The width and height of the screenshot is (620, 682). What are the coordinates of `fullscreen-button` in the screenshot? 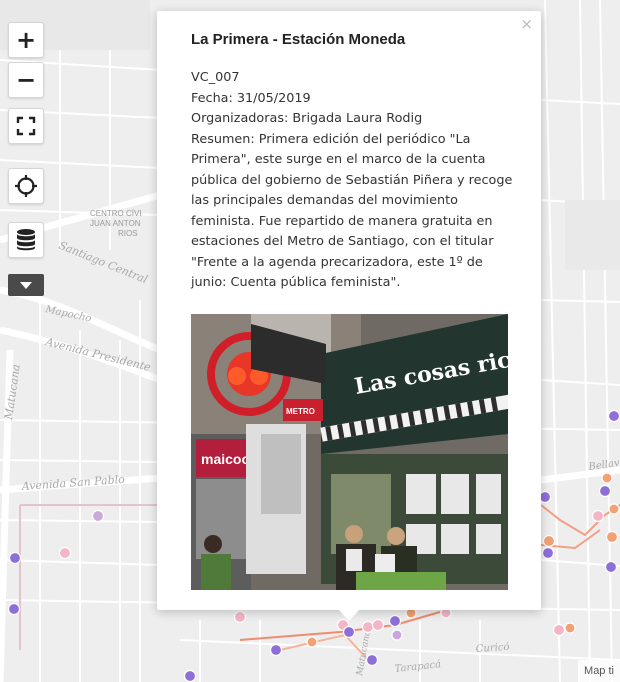 It's located at (26, 126).